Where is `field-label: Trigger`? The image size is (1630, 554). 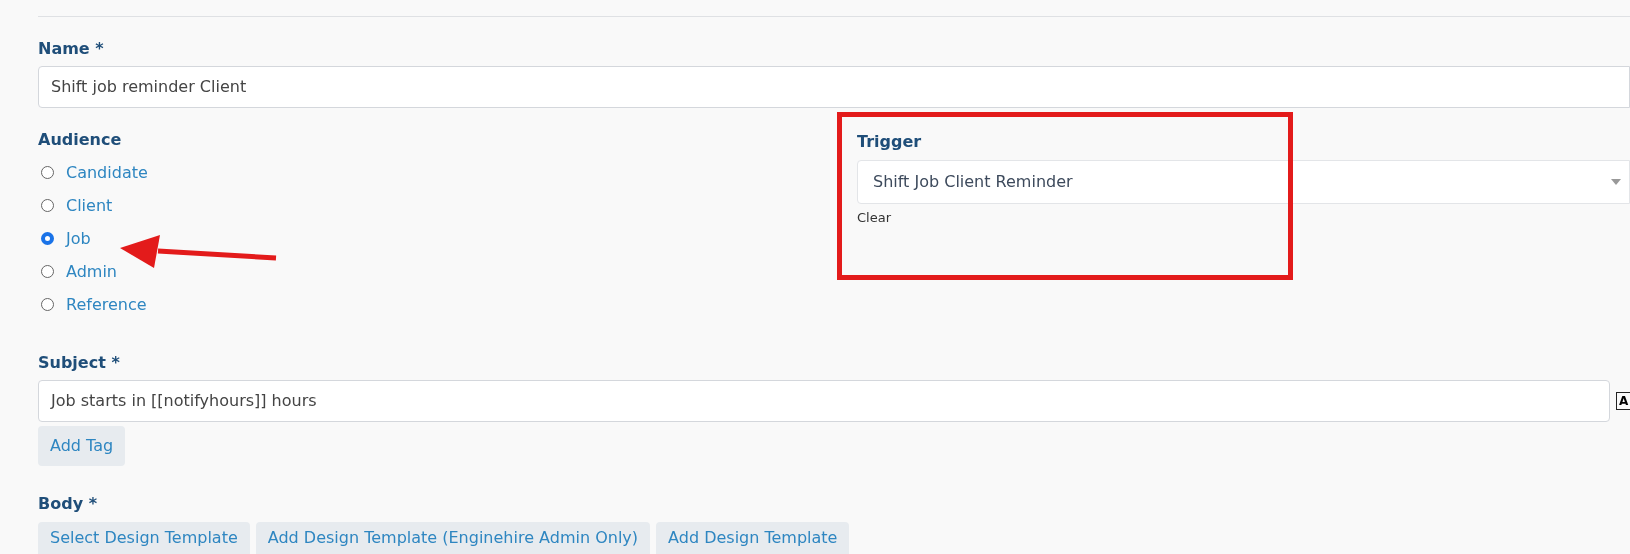
field-label: Trigger is located at coordinates (890, 142).